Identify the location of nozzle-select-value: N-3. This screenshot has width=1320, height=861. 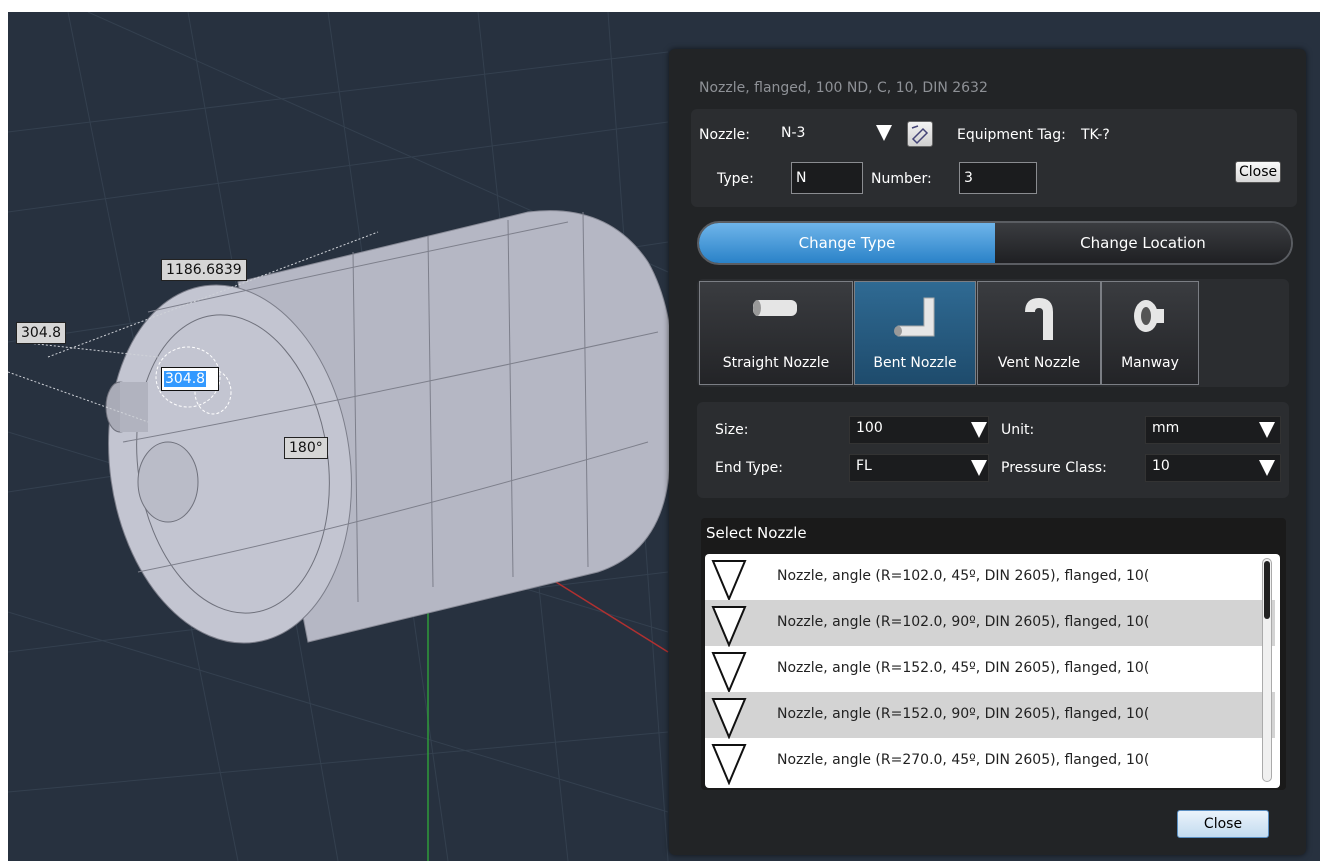
(793, 133).